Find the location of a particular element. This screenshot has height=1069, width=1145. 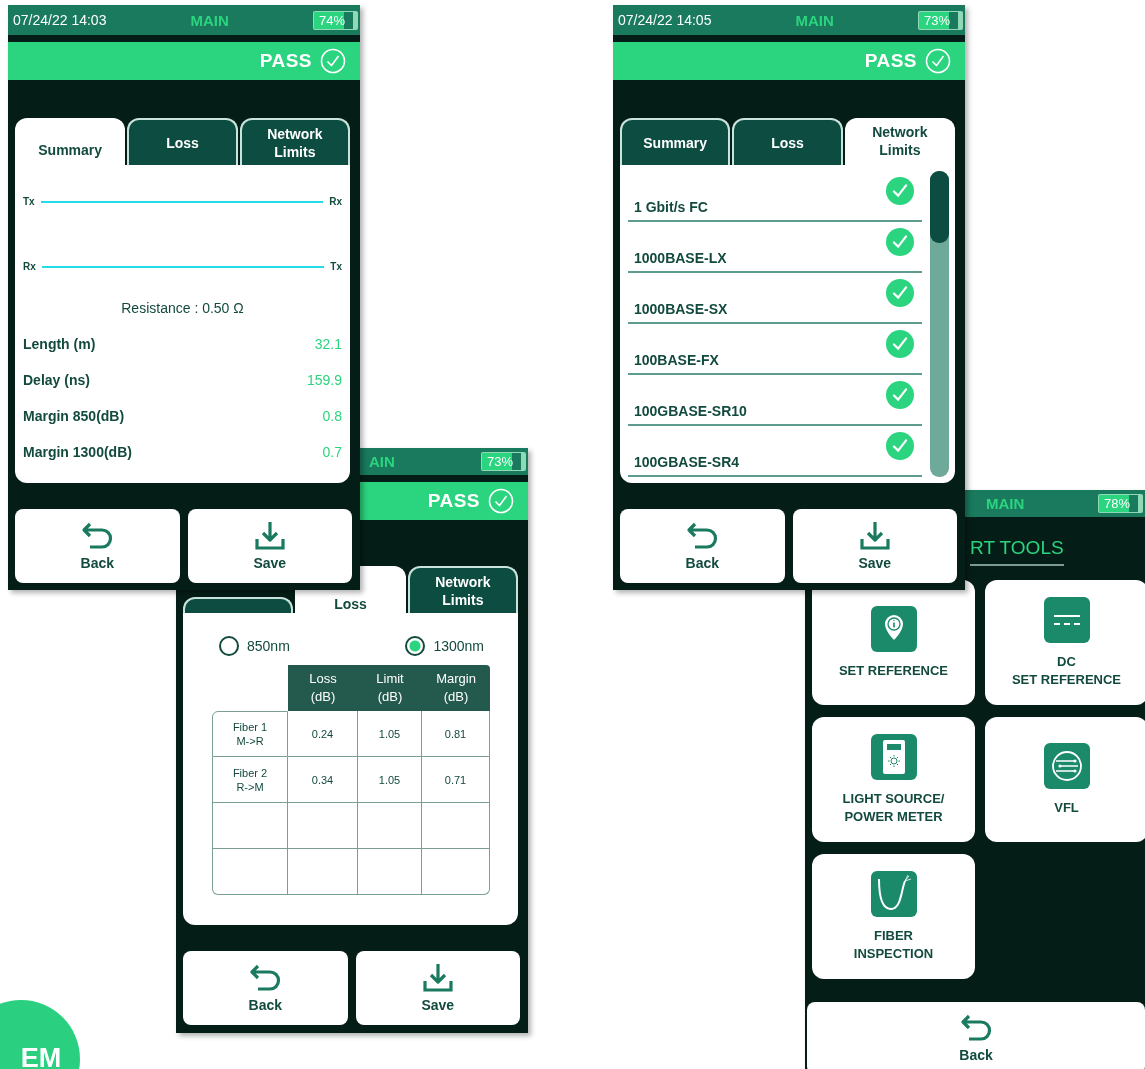

standard-name: 1000BASE-SX is located at coordinates (681, 310).